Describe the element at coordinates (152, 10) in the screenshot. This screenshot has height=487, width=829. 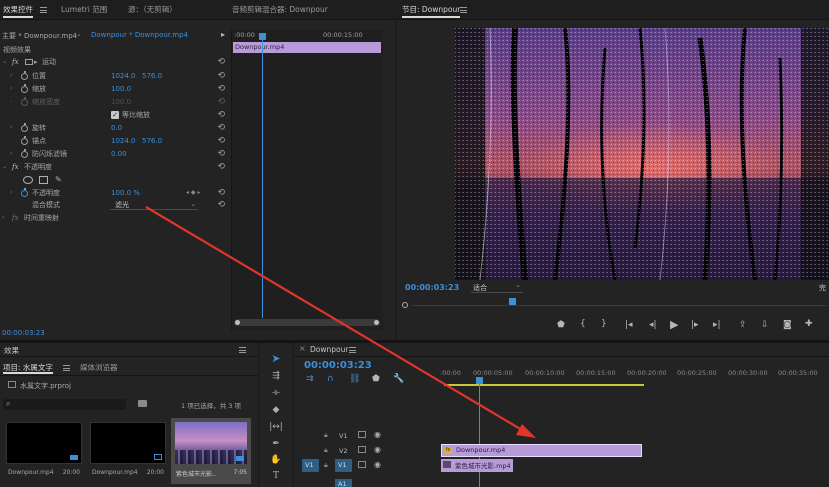
I see `tab-source: 源：（无剪辑）` at that location.